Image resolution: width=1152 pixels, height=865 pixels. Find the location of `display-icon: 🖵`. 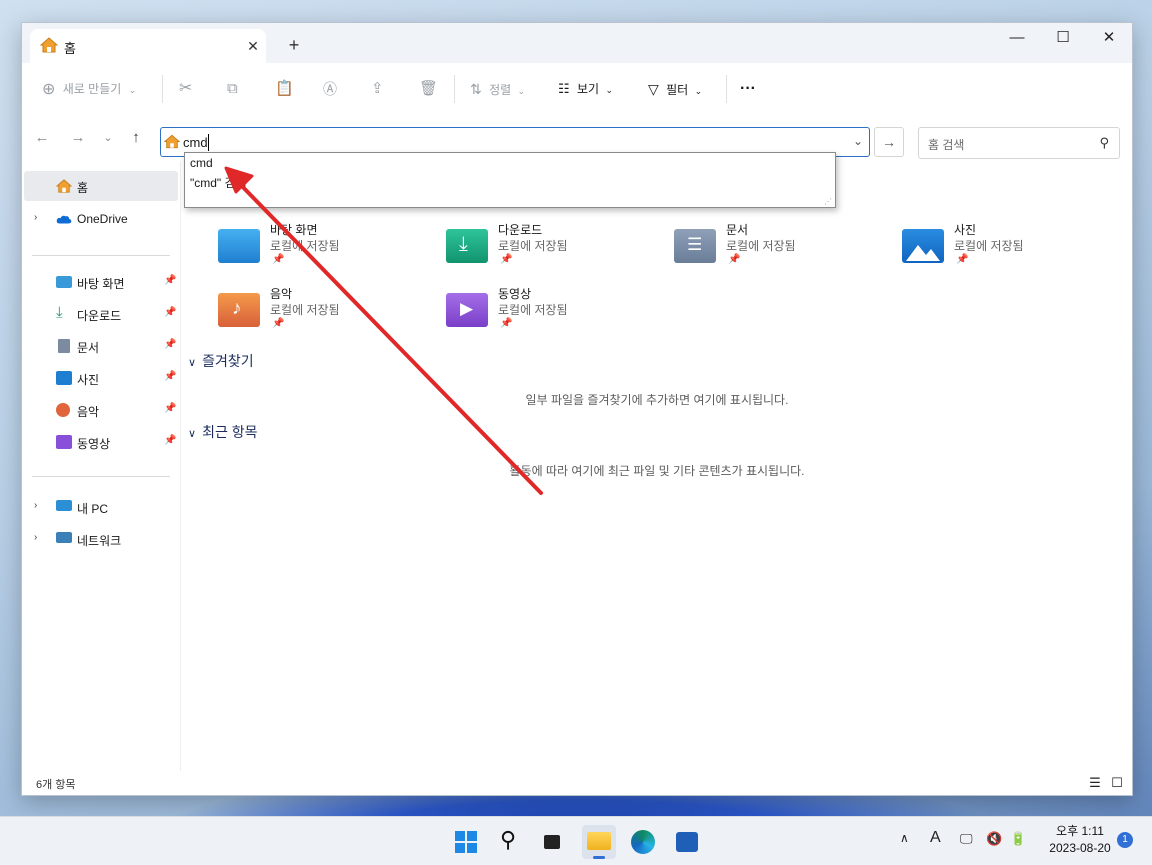

display-icon: 🖵 is located at coordinates (966, 839).